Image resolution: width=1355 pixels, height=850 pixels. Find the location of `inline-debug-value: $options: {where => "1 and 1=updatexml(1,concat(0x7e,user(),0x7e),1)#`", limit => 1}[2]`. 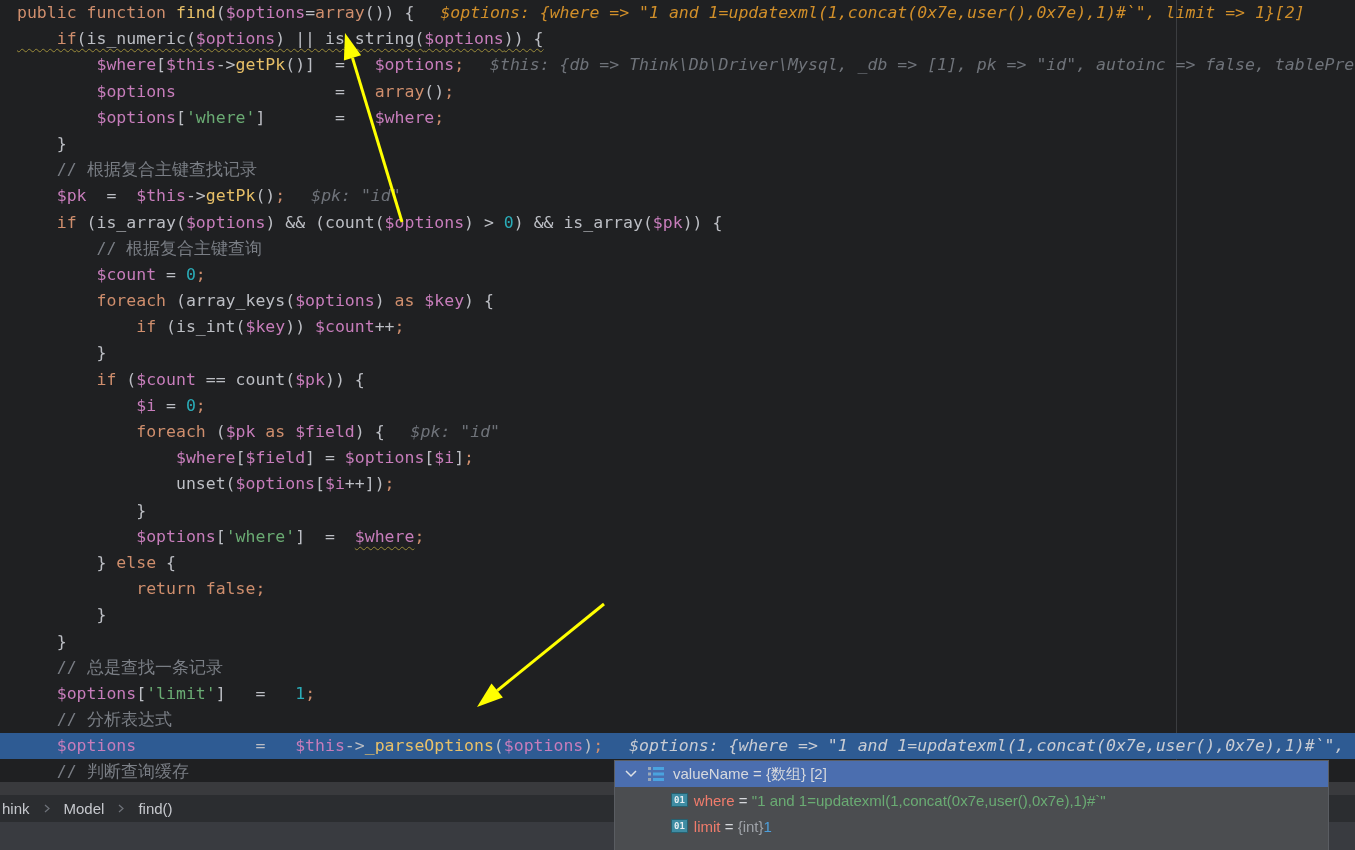

inline-debug-value: $options: {where => "1 and 1=updatexml(1,concat(0x7e,user(),0x7e),1)#`", limit => 1}[2] is located at coordinates (872, 13).